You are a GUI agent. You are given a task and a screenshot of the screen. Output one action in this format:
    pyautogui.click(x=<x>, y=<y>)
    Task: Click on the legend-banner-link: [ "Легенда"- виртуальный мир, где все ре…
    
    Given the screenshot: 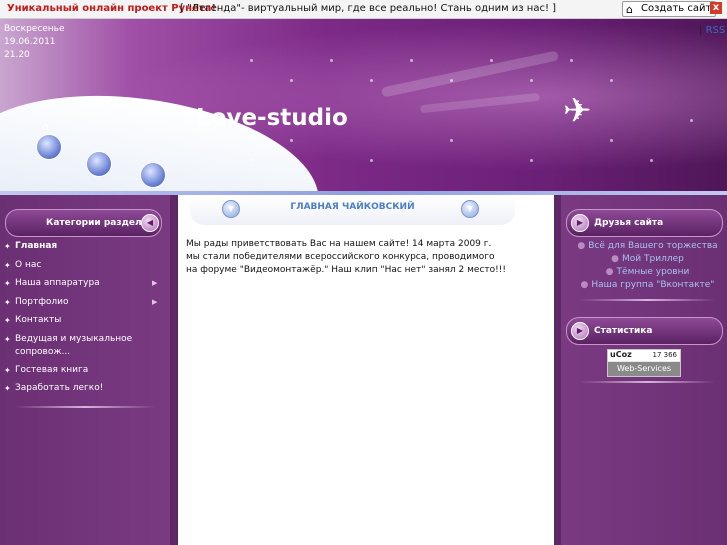 What is the action you would take?
    pyautogui.click(x=368, y=9)
    